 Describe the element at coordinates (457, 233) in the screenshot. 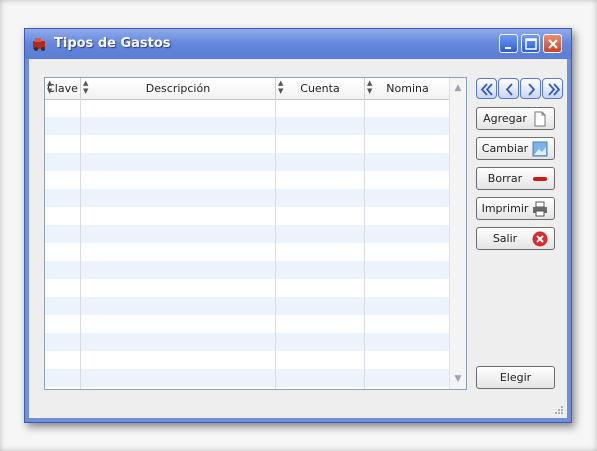

I see `vertical-scrollbar: ▲ ▼` at that location.